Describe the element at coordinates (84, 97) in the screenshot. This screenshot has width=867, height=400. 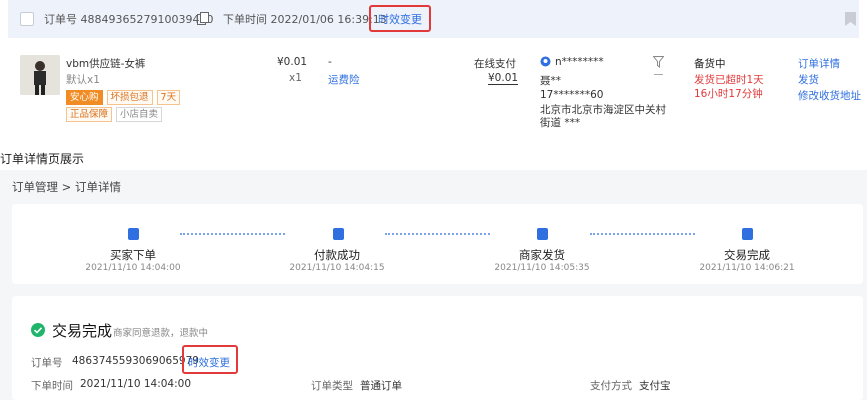
I see `tag-anxin: 安心购` at that location.